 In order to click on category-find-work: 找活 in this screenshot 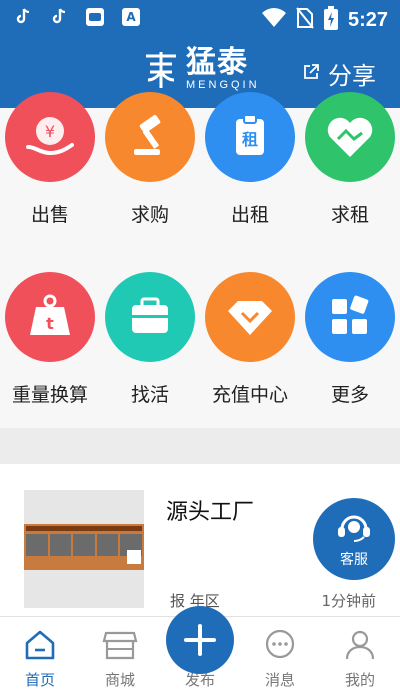, I will do `click(150, 339)`.